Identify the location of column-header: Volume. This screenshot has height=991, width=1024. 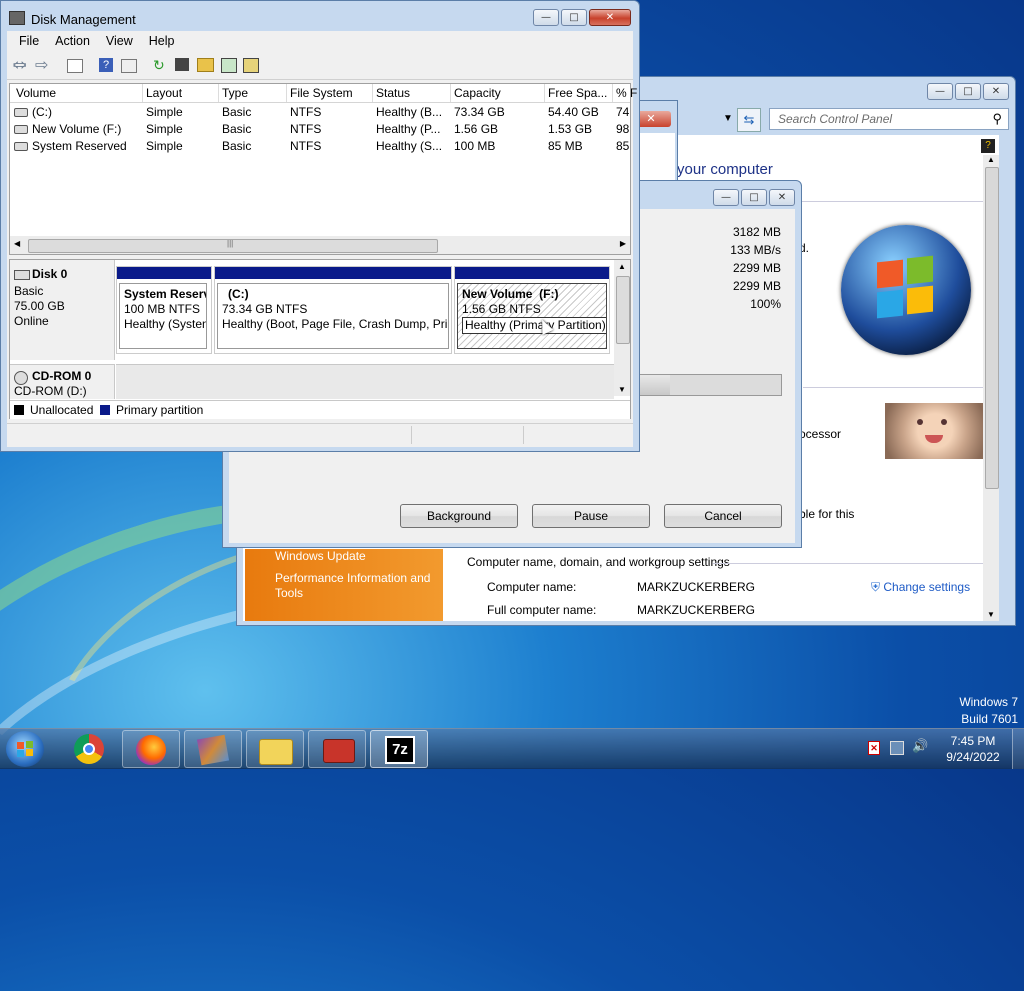
(36, 93).